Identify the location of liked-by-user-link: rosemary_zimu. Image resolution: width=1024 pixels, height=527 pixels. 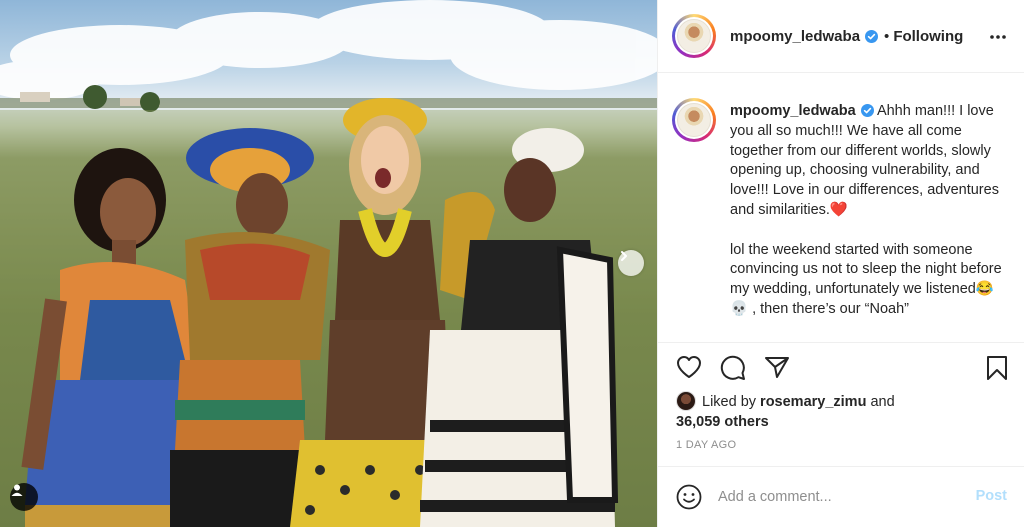
(813, 402).